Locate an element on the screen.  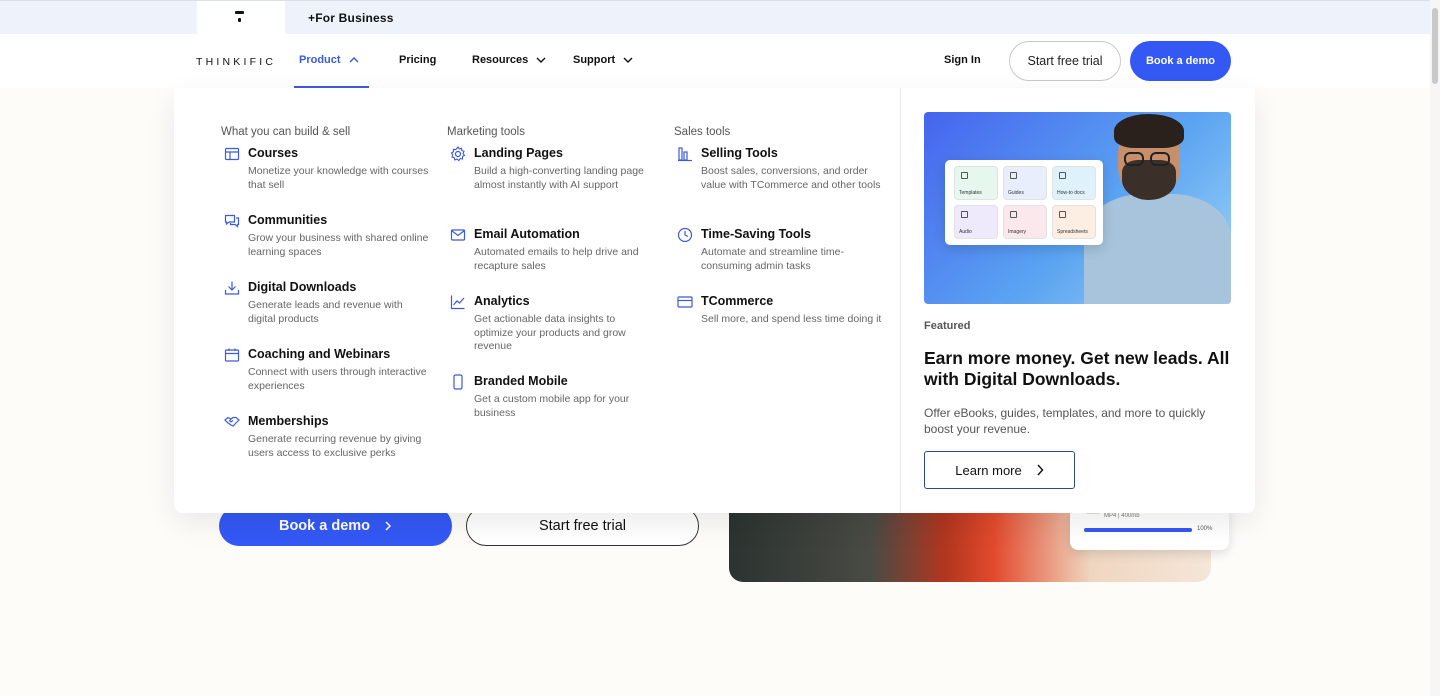
upload-meta: MP4 | 400mb is located at coordinates (1122, 516).